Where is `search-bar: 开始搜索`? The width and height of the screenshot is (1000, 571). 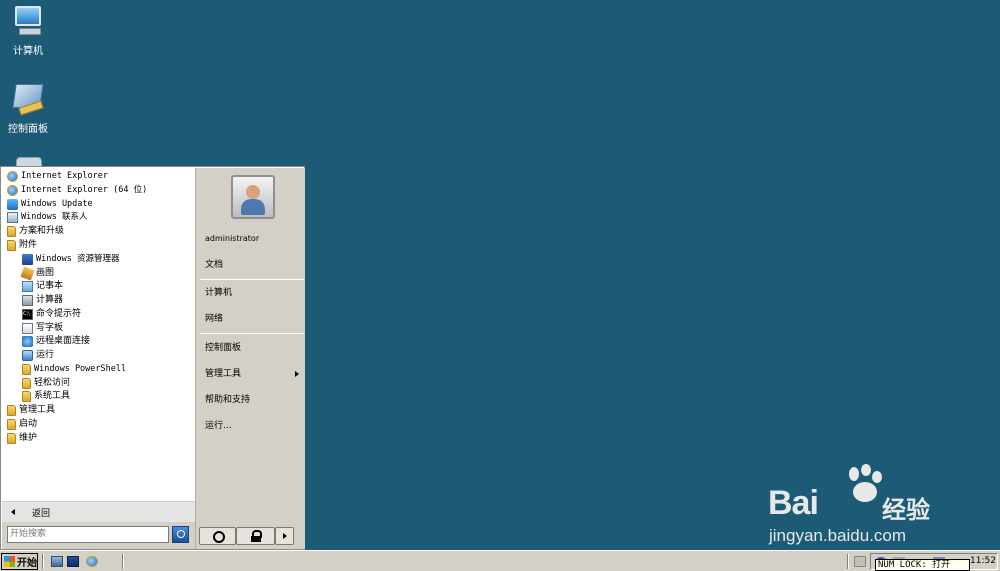
search-bar: 开始搜索 is located at coordinates (98, 535).